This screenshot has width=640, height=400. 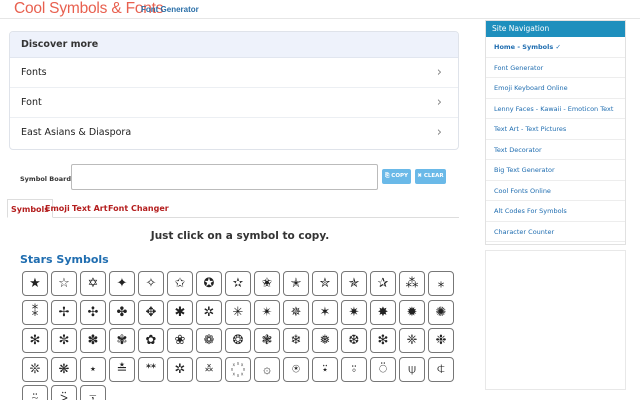 I want to click on nav-item-character-counter: Character Counter, so click(x=555, y=232).